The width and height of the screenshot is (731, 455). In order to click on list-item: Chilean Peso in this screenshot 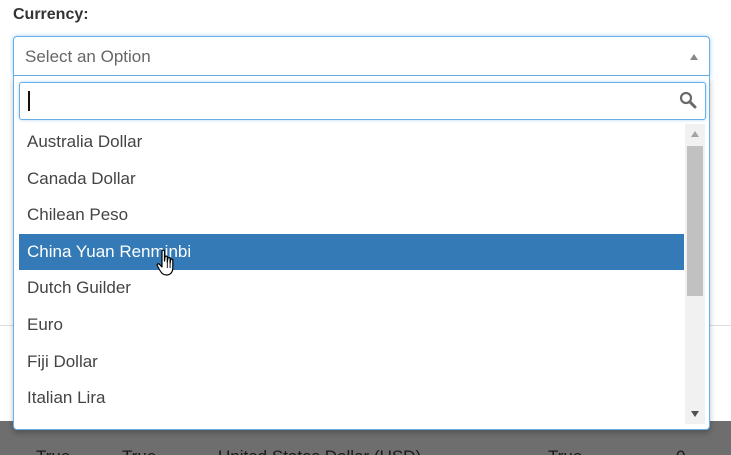, I will do `click(351, 215)`.